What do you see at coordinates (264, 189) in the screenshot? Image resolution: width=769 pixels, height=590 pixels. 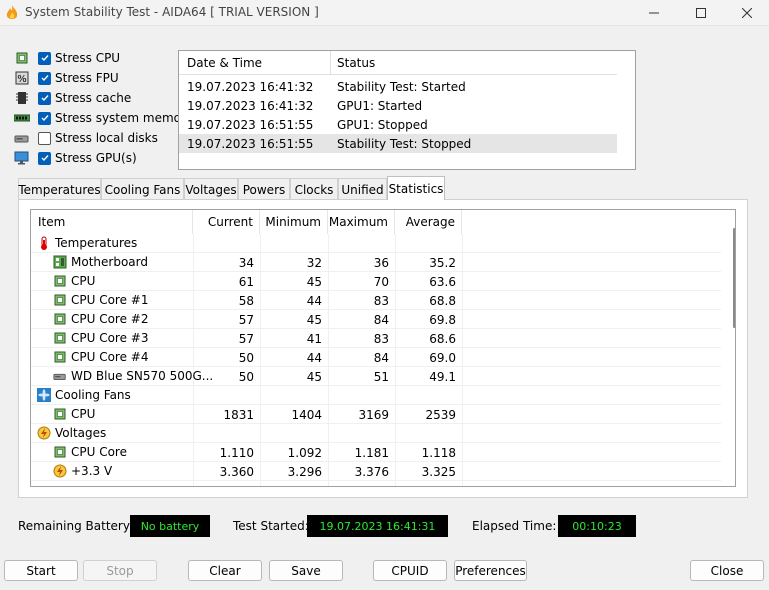 I see `tab-powers: Powers` at bounding box center [264, 189].